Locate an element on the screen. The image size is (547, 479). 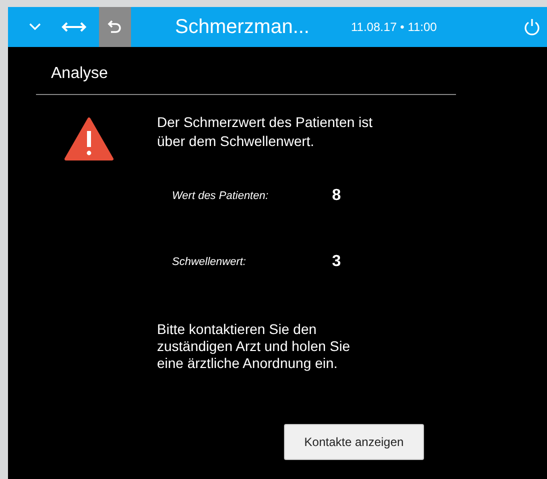
warning-icon is located at coordinates (89, 139).